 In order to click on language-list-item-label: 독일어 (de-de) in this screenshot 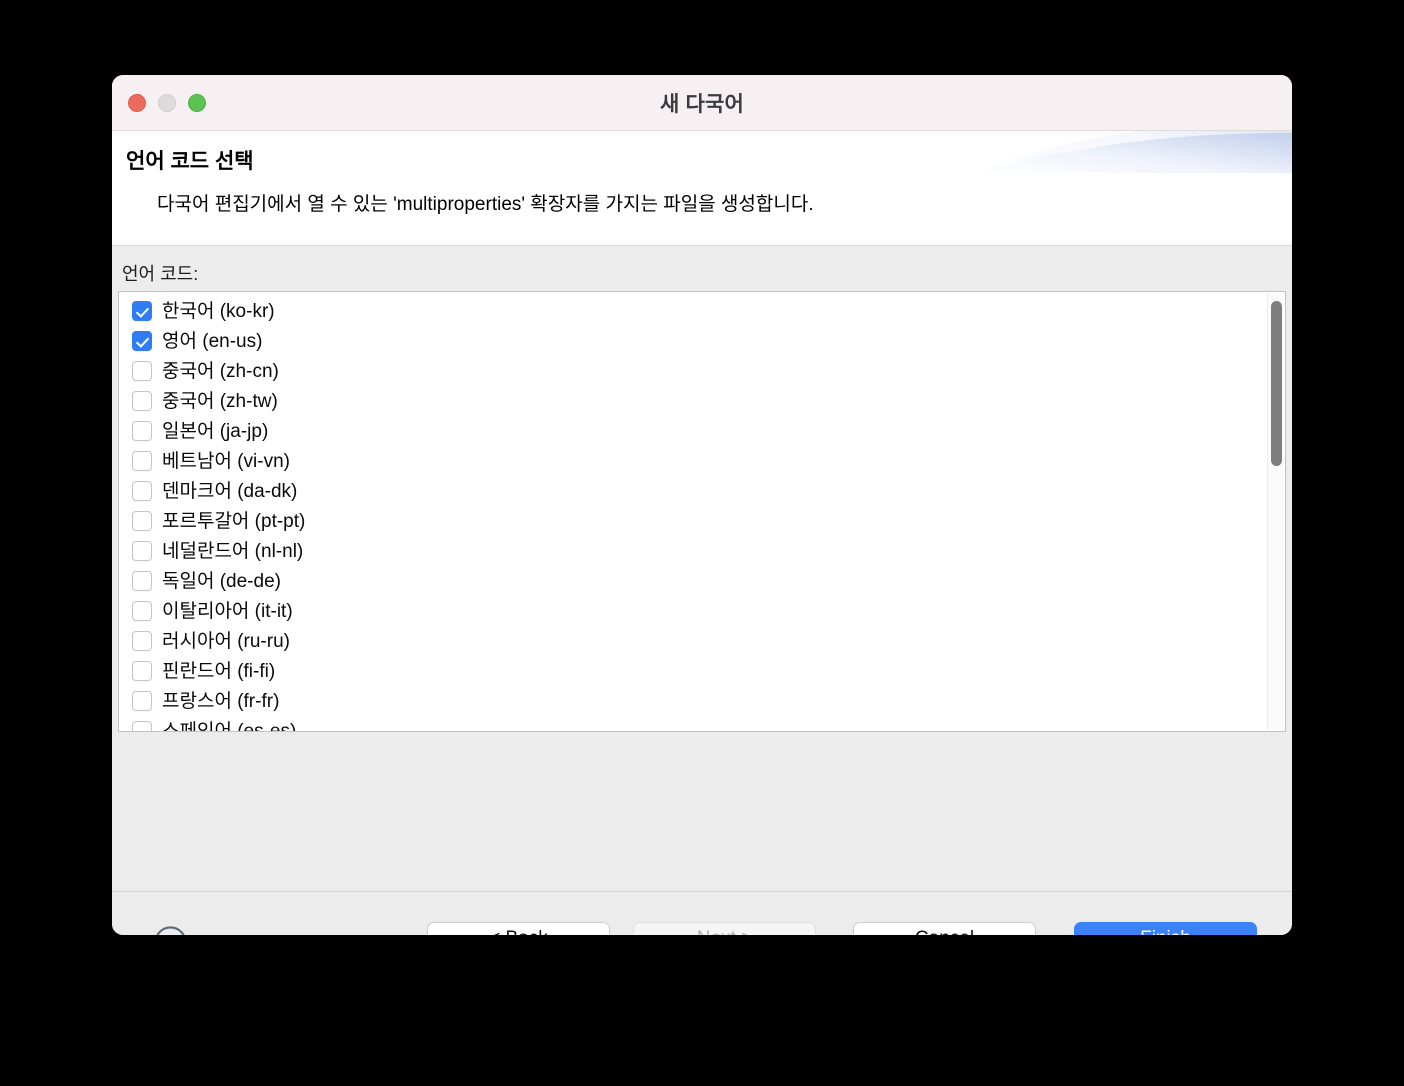, I will do `click(221, 581)`.